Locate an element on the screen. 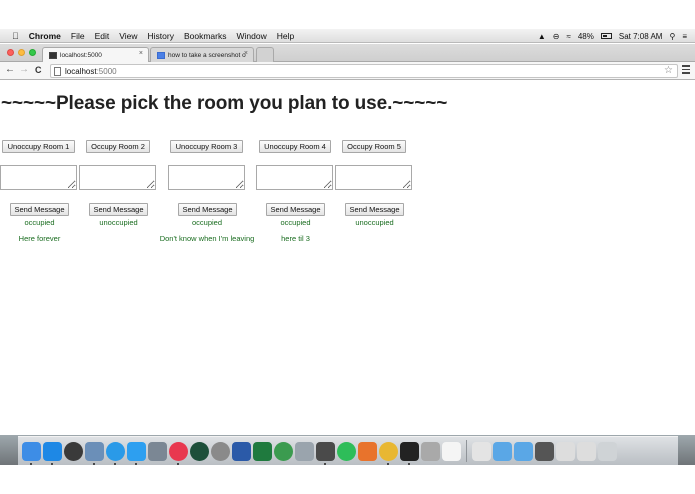 Image resolution: width=695 pixels, height=494 pixels. tab-google-search: how to take a screenshot o × is located at coordinates (202, 54).